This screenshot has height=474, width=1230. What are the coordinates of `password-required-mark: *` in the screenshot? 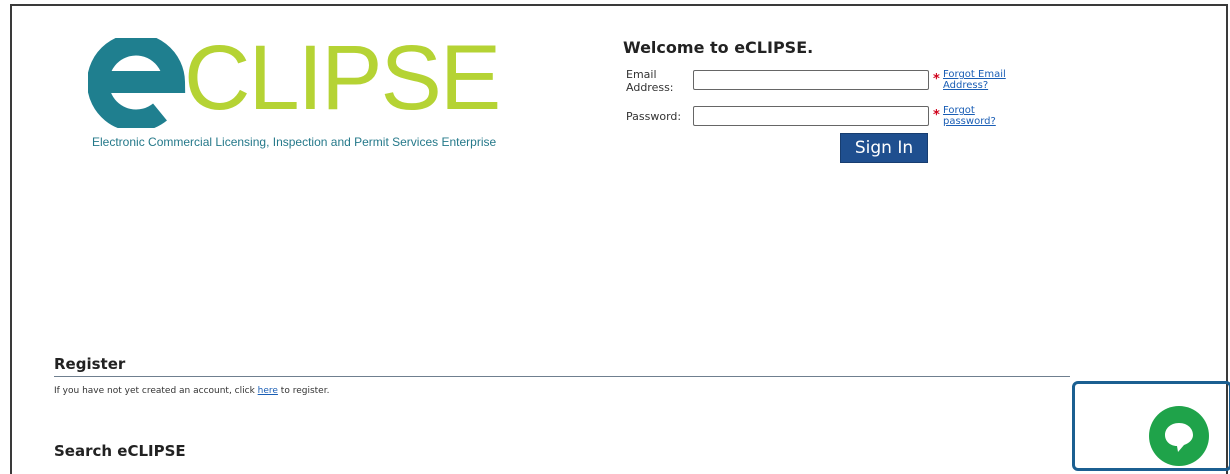 It's located at (936, 115).